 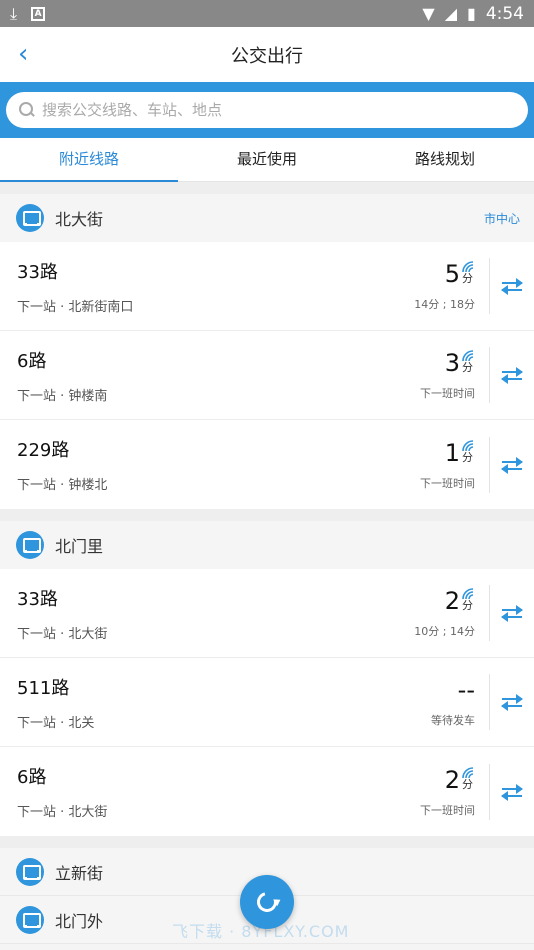 I want to click on route-name: 511路, so click(x=43, y=688).